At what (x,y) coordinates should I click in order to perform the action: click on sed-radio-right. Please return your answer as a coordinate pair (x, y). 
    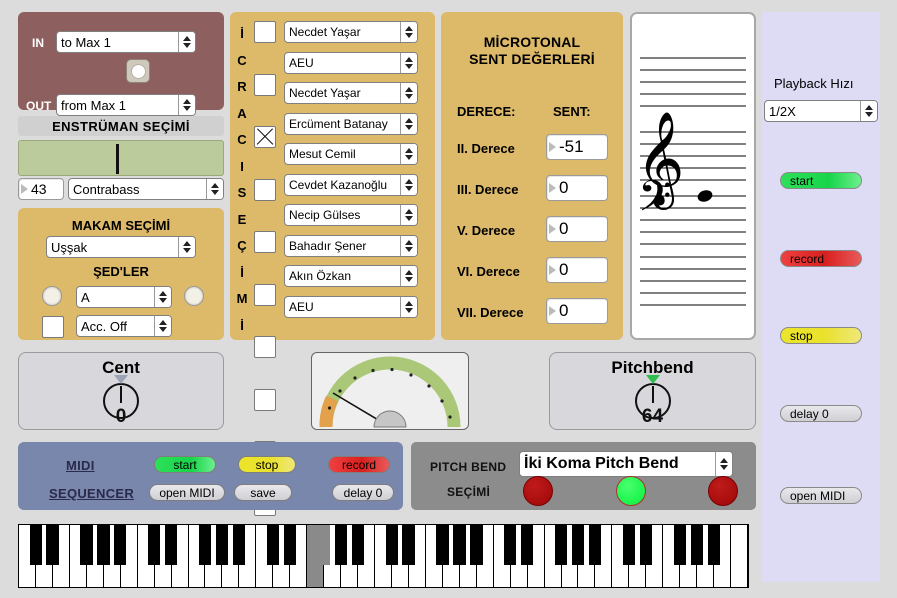
    Looking at the image, I should click on (194, 296).